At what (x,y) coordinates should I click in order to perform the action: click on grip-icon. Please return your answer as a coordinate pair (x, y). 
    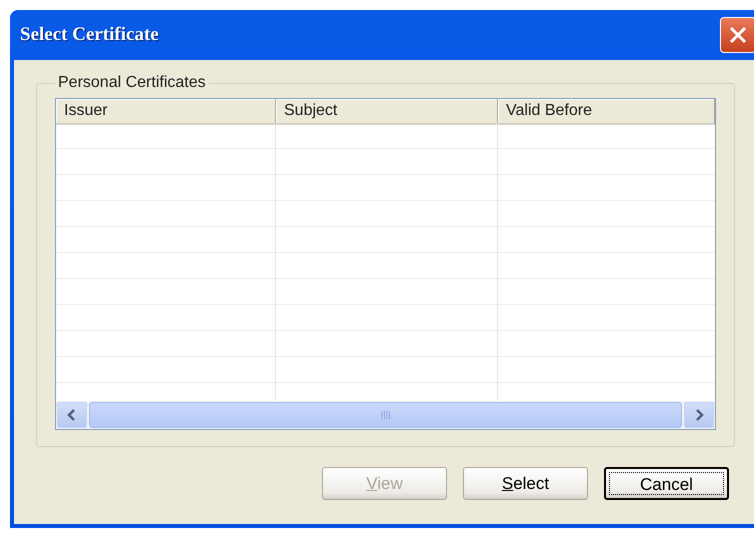
    Looking at the image, I should click on (385, 415).